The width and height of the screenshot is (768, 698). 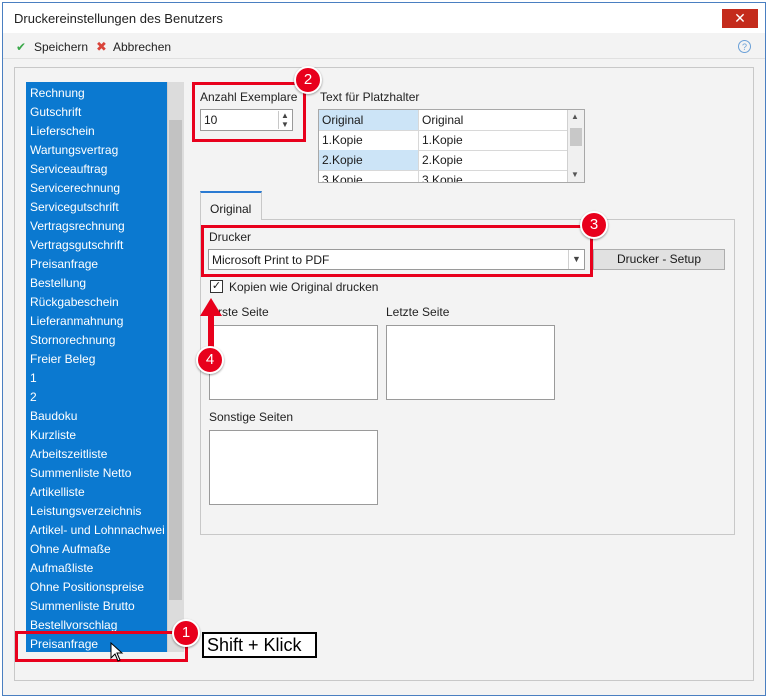 What do you see at coordinates (61, 47) in the screenshot?
I see `save-button: Speichern` at bounding box center [61, 47].